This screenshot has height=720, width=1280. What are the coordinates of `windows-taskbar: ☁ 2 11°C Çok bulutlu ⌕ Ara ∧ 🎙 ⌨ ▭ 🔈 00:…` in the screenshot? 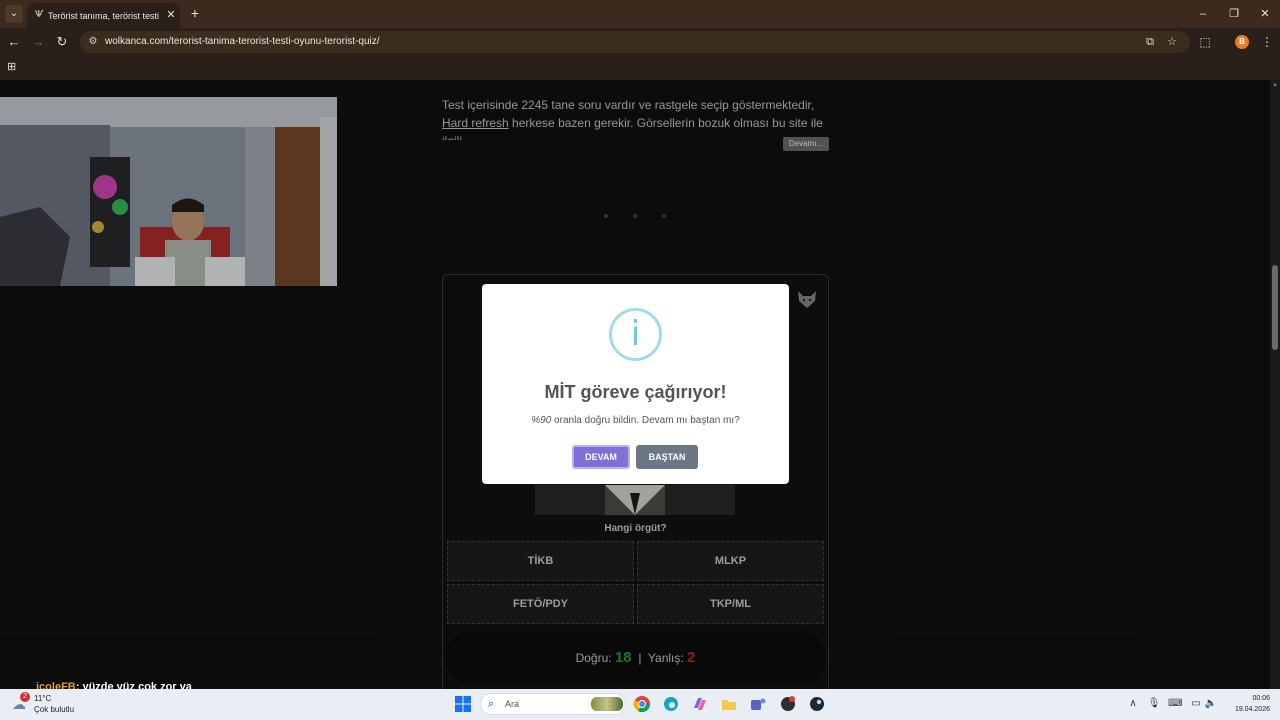 It's located at (640, 704).